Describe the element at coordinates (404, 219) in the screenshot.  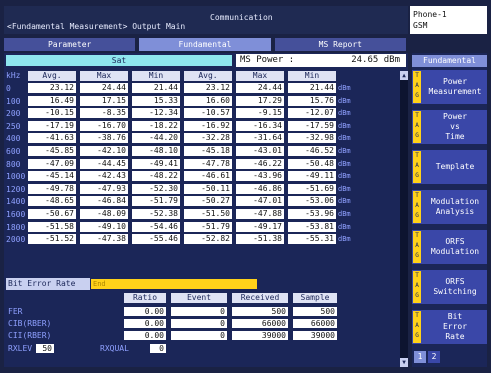
I see `scrollbar: ▲ ▼` at that location.